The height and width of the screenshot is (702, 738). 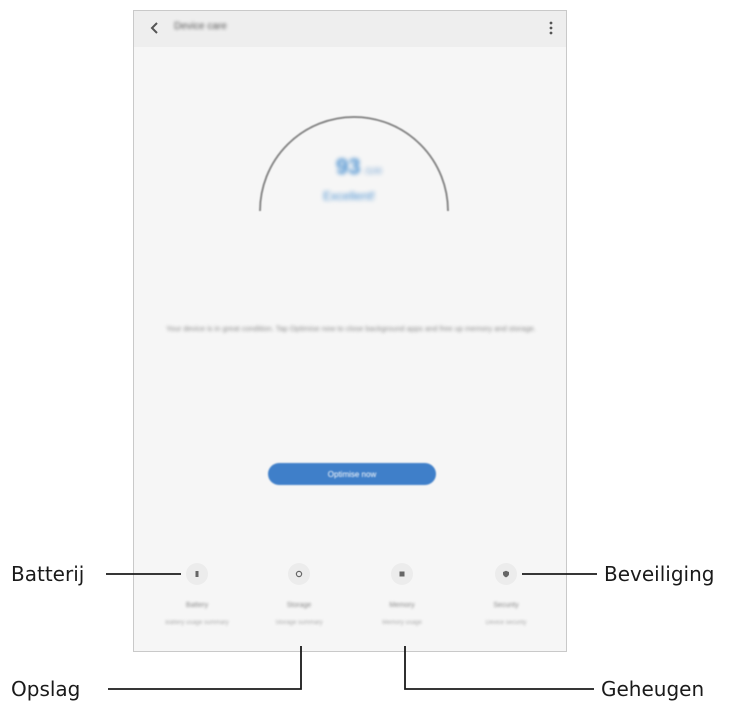 What do you see at coordinates (402, 605) in the screenshot?
I see `memory-label: Memory` at bounding box center [402, 605].